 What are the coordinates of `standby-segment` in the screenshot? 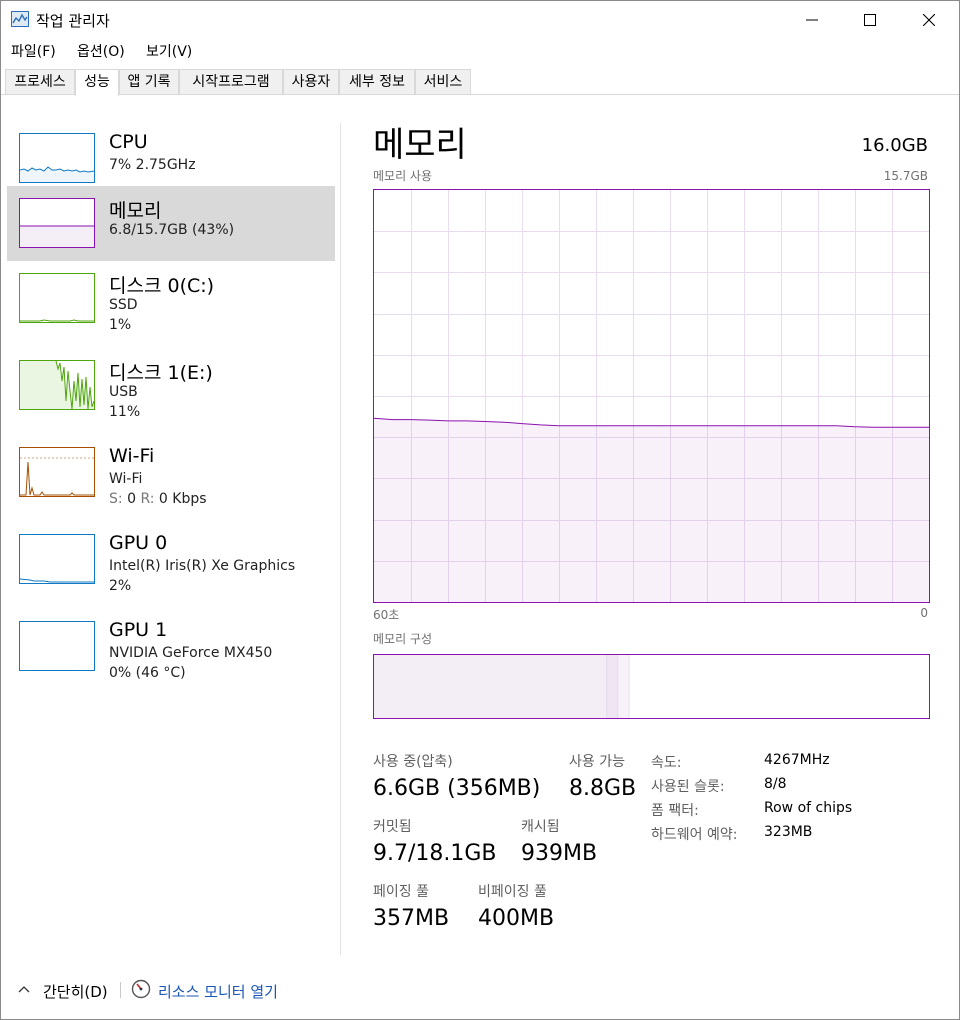 It's located at (624, 686).